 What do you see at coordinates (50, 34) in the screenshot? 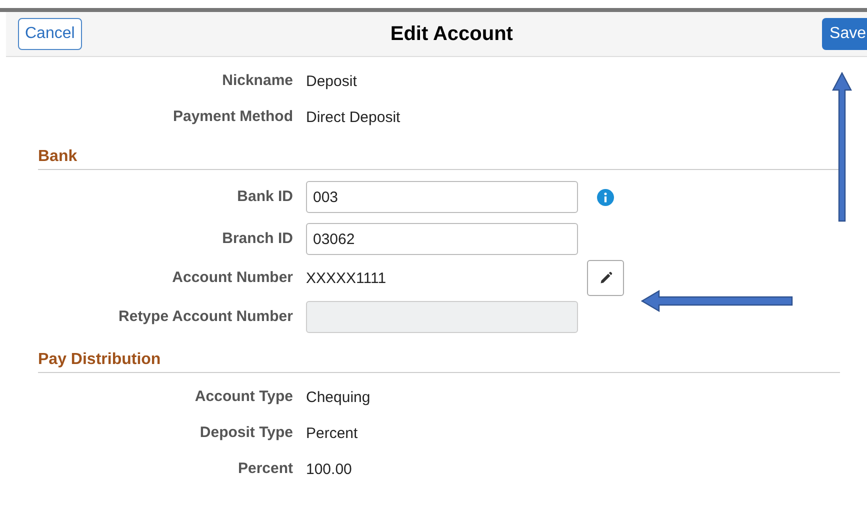
I see `cancel-button: Cancel` at bounding box center [50, 34].